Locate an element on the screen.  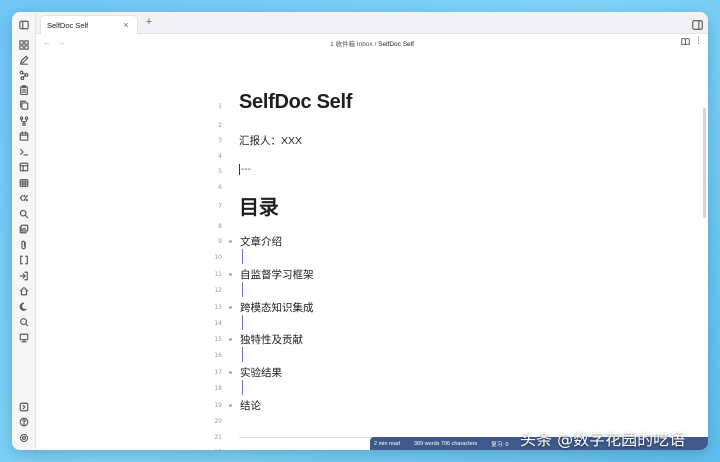
line-number: 19 is located at coordinates (218, 405).